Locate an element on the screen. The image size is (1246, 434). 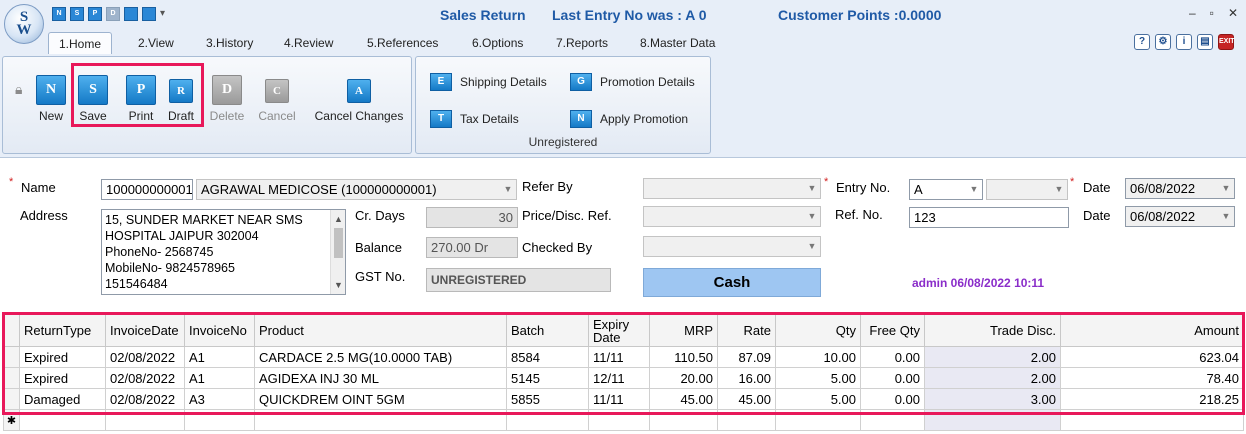
qat-delete-icon: D is located at coordinates (113, 14).